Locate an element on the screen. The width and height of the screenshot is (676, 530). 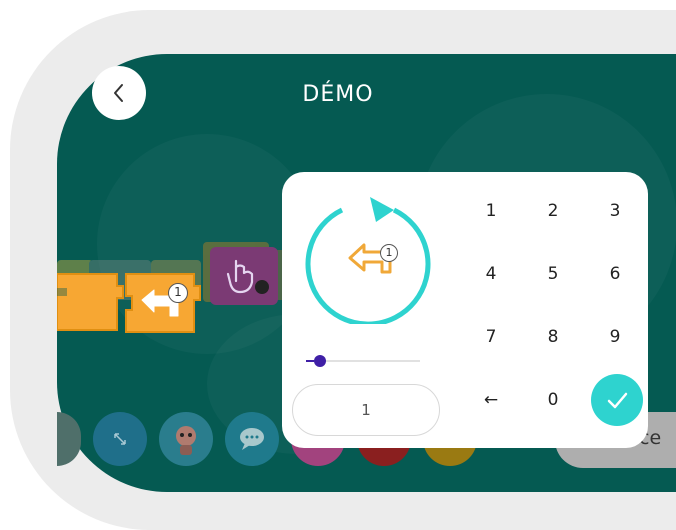
selected-turn-block: 1 is located at coordinates (164, 303).